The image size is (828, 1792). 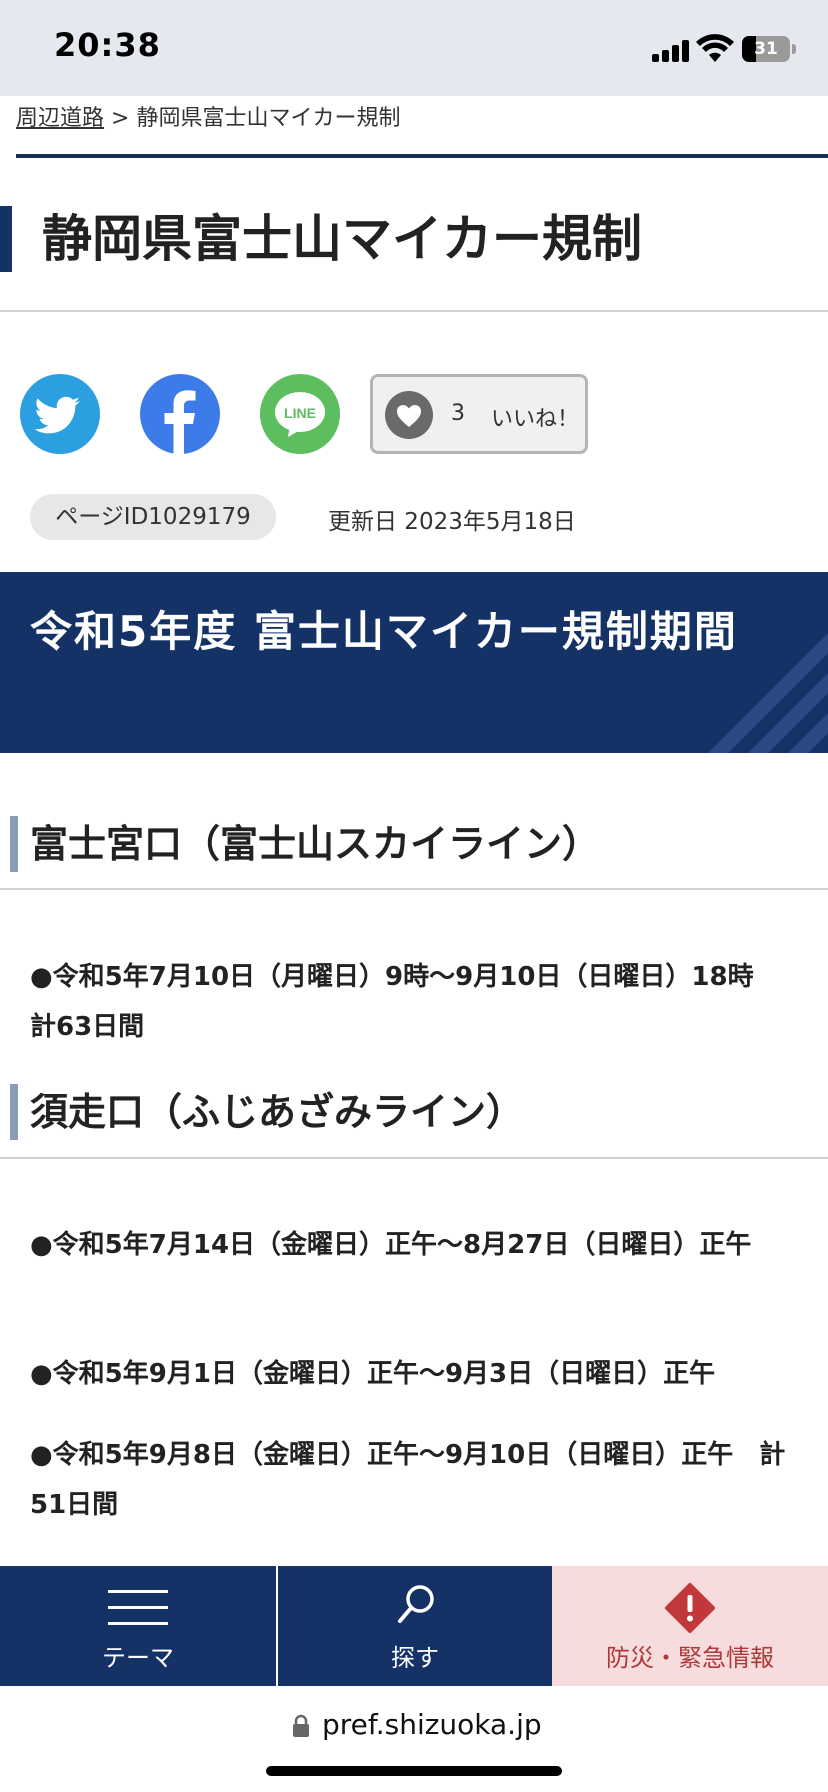 I want to click on page-id-badge: ページID1029179, so click(x=153, y=517).